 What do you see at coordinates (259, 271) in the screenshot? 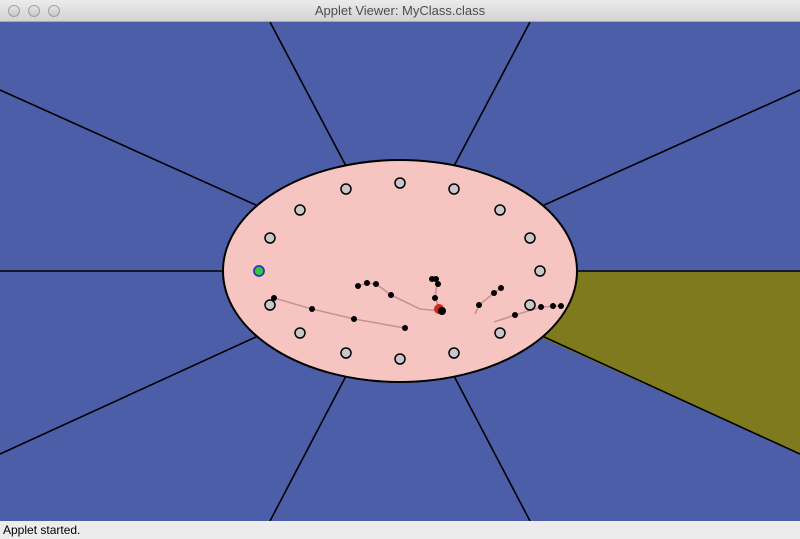
I see `active-ring-node` at bounding box center [259, 271].